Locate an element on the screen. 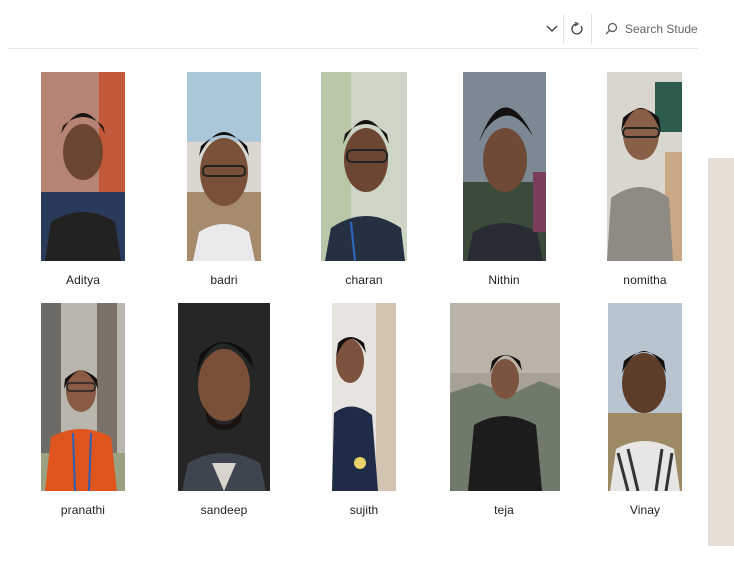 This screenshot has width=734, height=564. file-name: Nithin is located at coordinates (504, 280).